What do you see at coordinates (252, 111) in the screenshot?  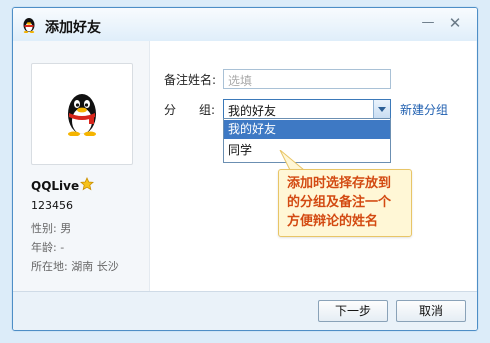 I see `group-select-value: 我的好友` at bounding box center [252, 111].